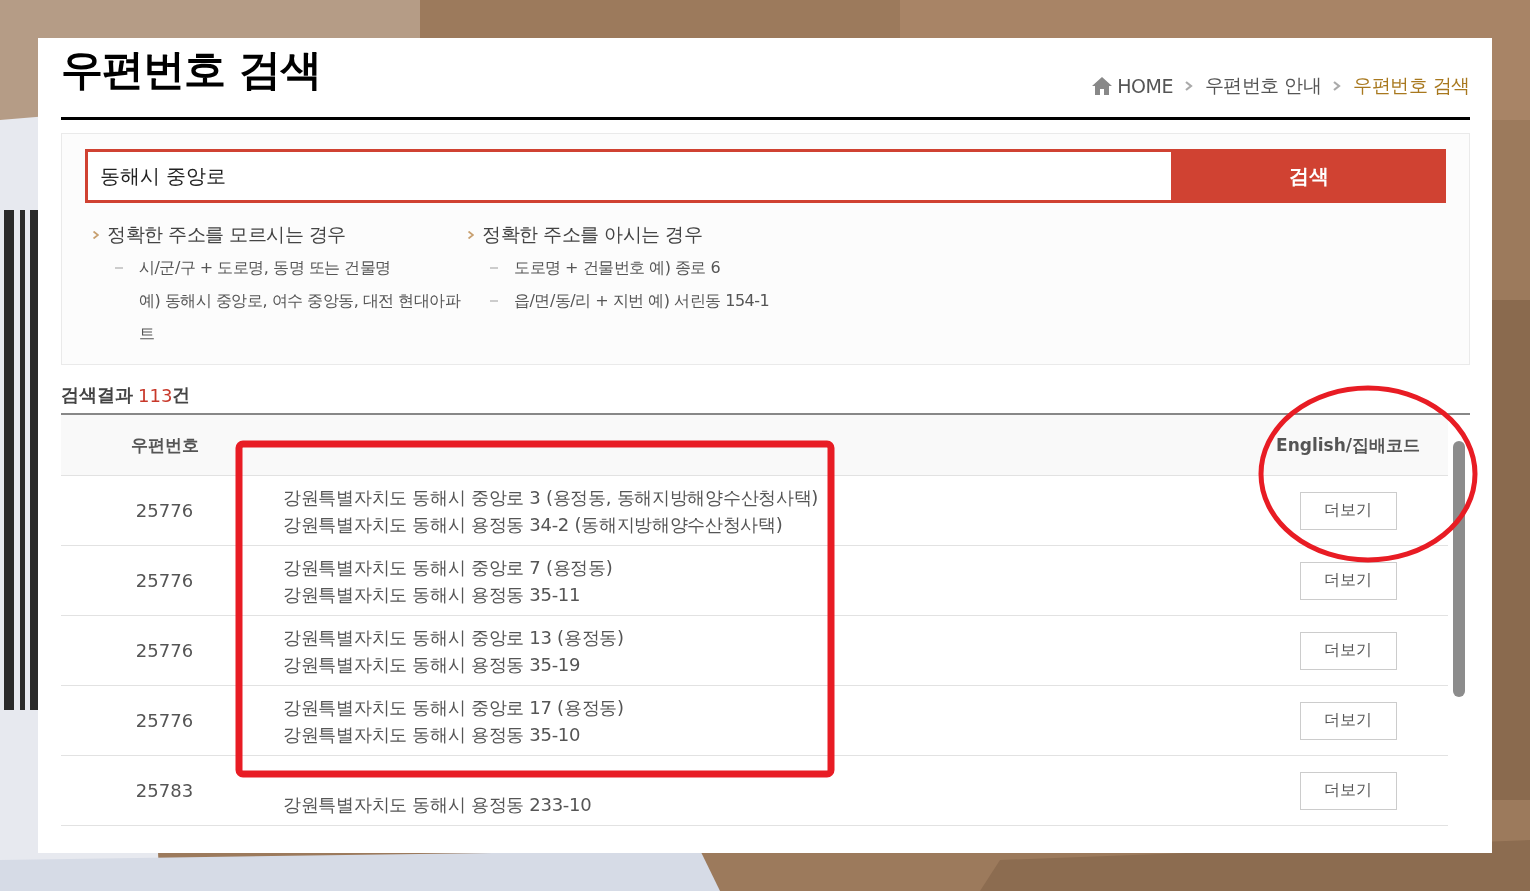  What do you see at coordinates (164, 790) in the screenshot?
I see `postal-code: 25783` at bounding box center [164, 790].